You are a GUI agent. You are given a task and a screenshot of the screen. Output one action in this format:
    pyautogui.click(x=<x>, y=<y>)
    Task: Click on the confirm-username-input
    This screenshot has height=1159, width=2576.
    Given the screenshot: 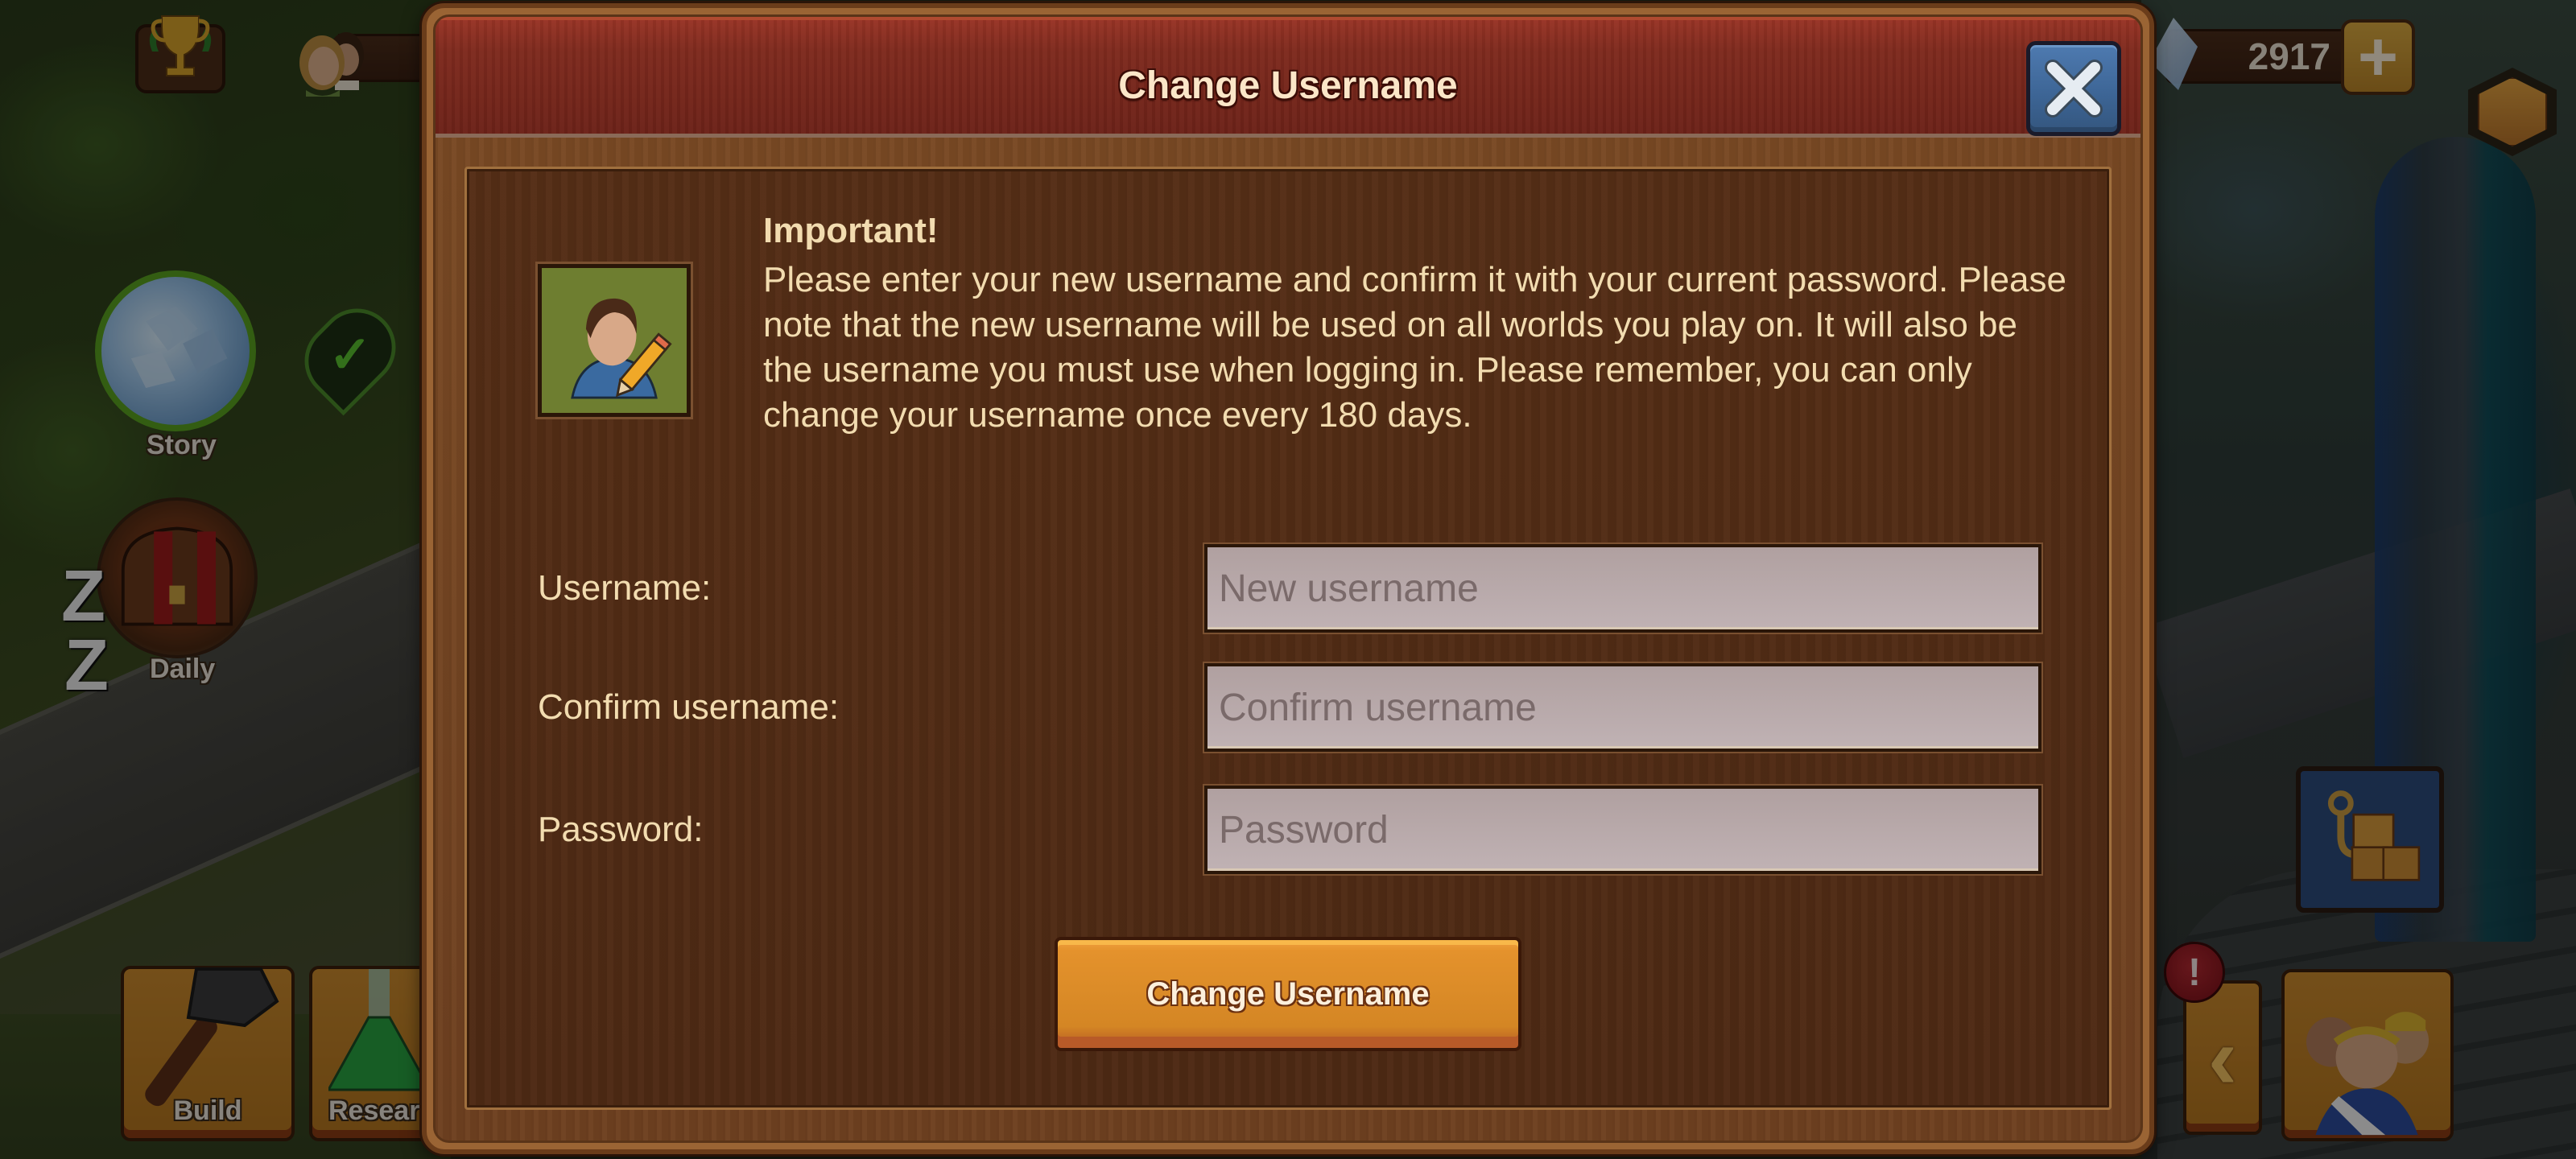 What is the action you would take?
    pyautogui.click(x=1622, y=707)
    